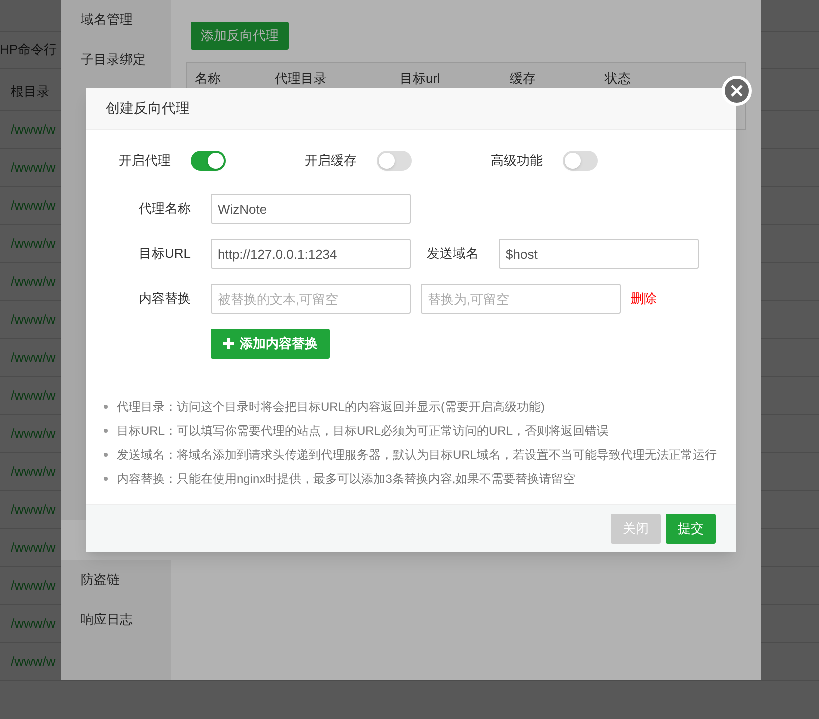 The width and height of the screenshot is (819, 719). What do you see at coordinates (100, 580) in the screenshot?
I see `sidebar-item: 防盗链` at bounding box center [100, 580].